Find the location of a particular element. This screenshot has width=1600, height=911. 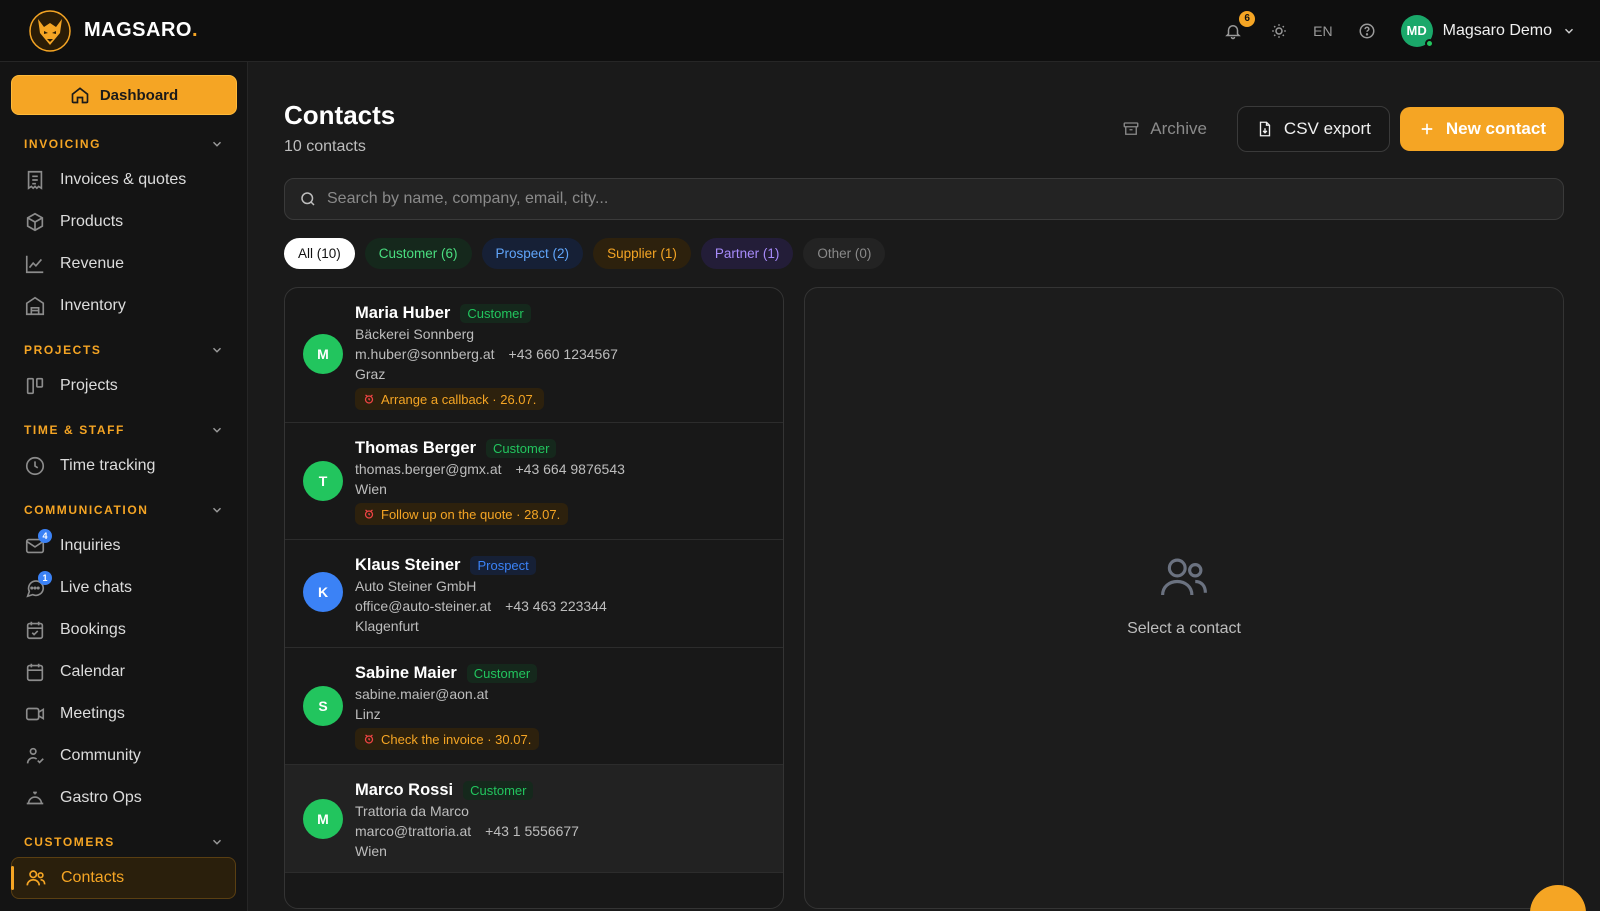

contact-email: office@auto-steiner.at is located at coordinates (423, 606).